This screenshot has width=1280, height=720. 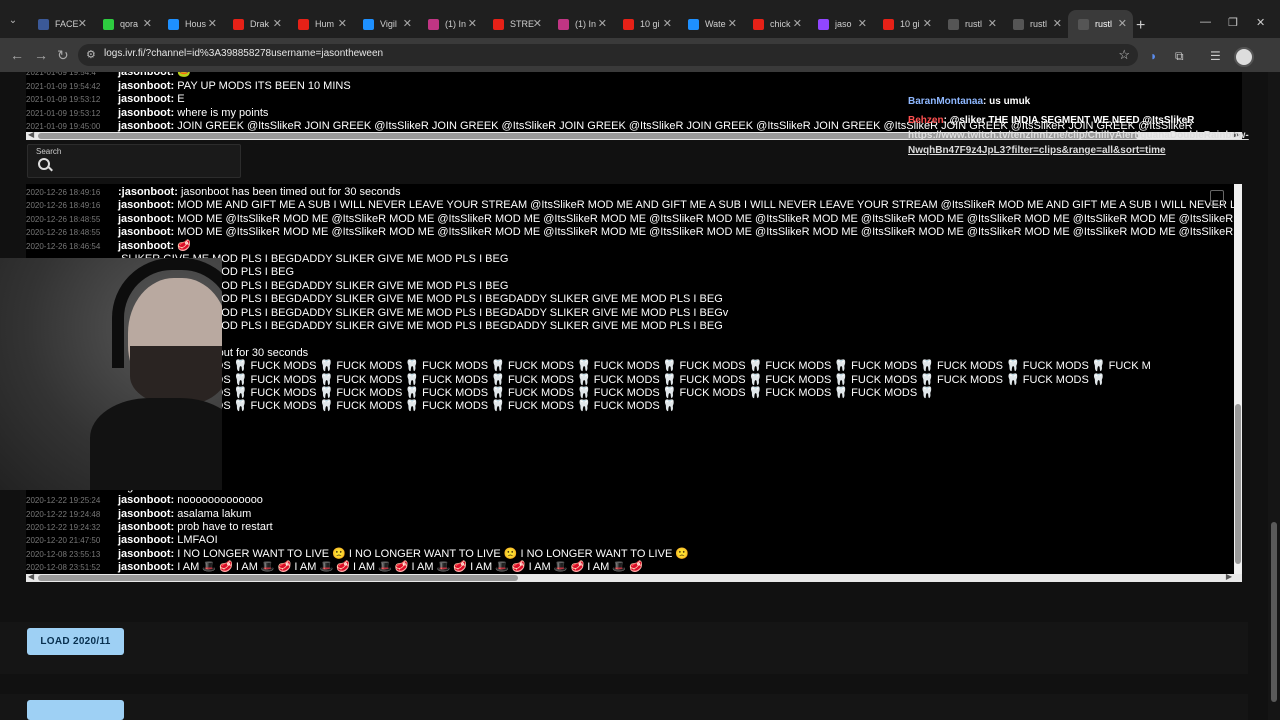 I want to click on media-control-icon: ☰, so click(x=1215, y=56).